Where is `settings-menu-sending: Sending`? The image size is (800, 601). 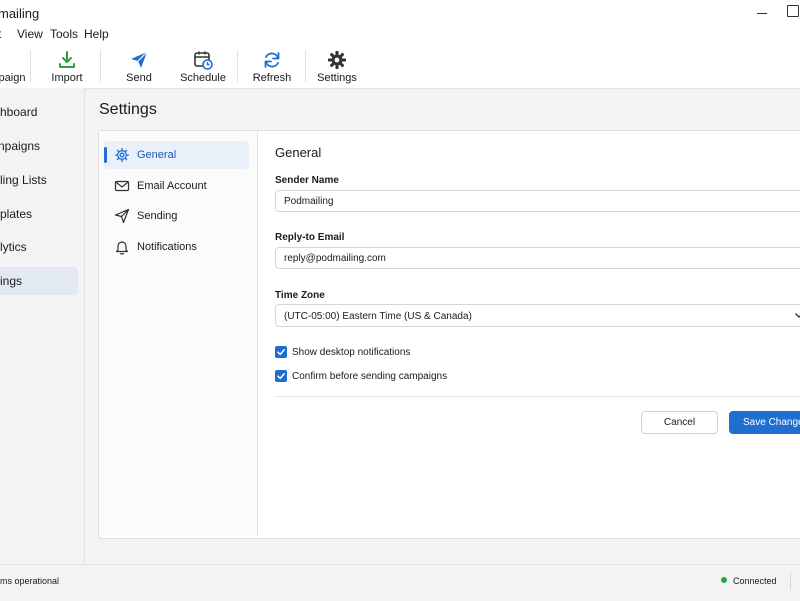 settings-menu-sending: Sending is located at coordinates (176, 216).